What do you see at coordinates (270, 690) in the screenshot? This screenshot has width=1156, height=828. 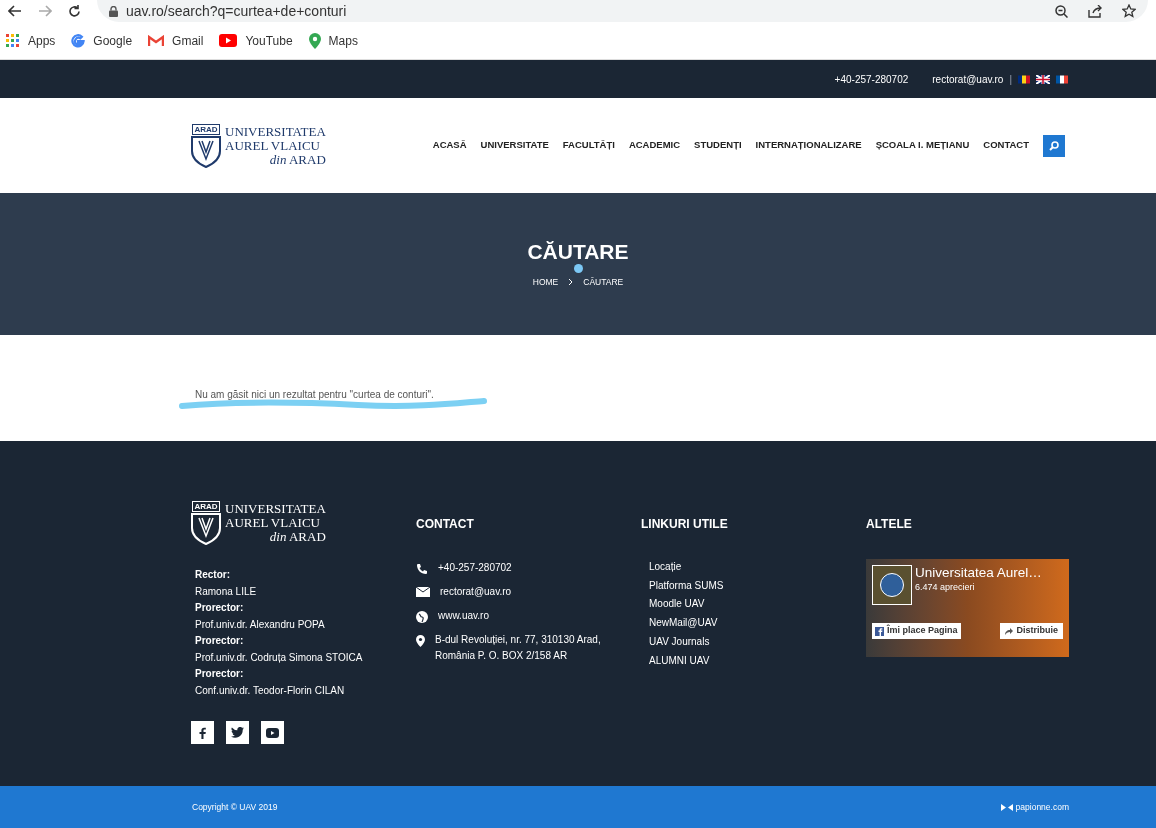 I see `person-name: Conf.univ.dr. Teodor-Florin CILAN` at bounding box center [270, 690].